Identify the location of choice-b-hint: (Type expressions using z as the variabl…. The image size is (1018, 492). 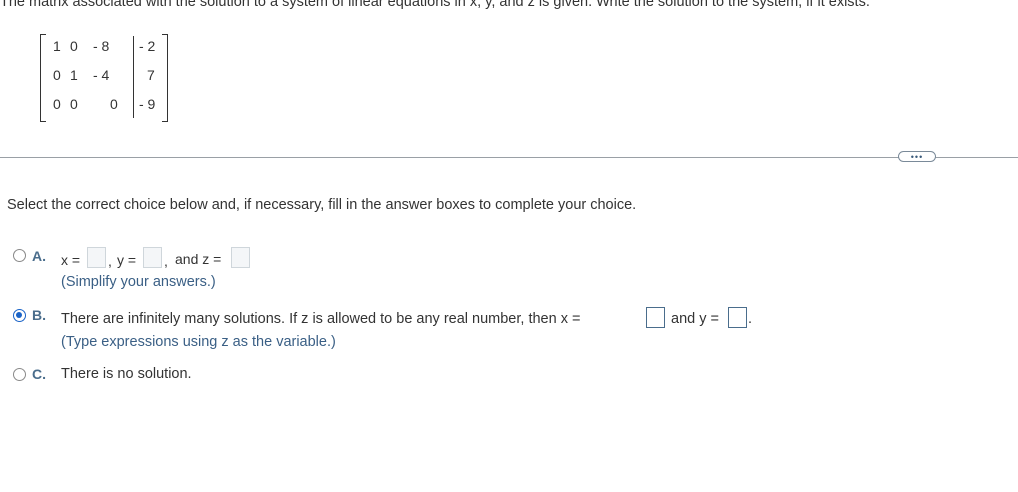
(198, 342).